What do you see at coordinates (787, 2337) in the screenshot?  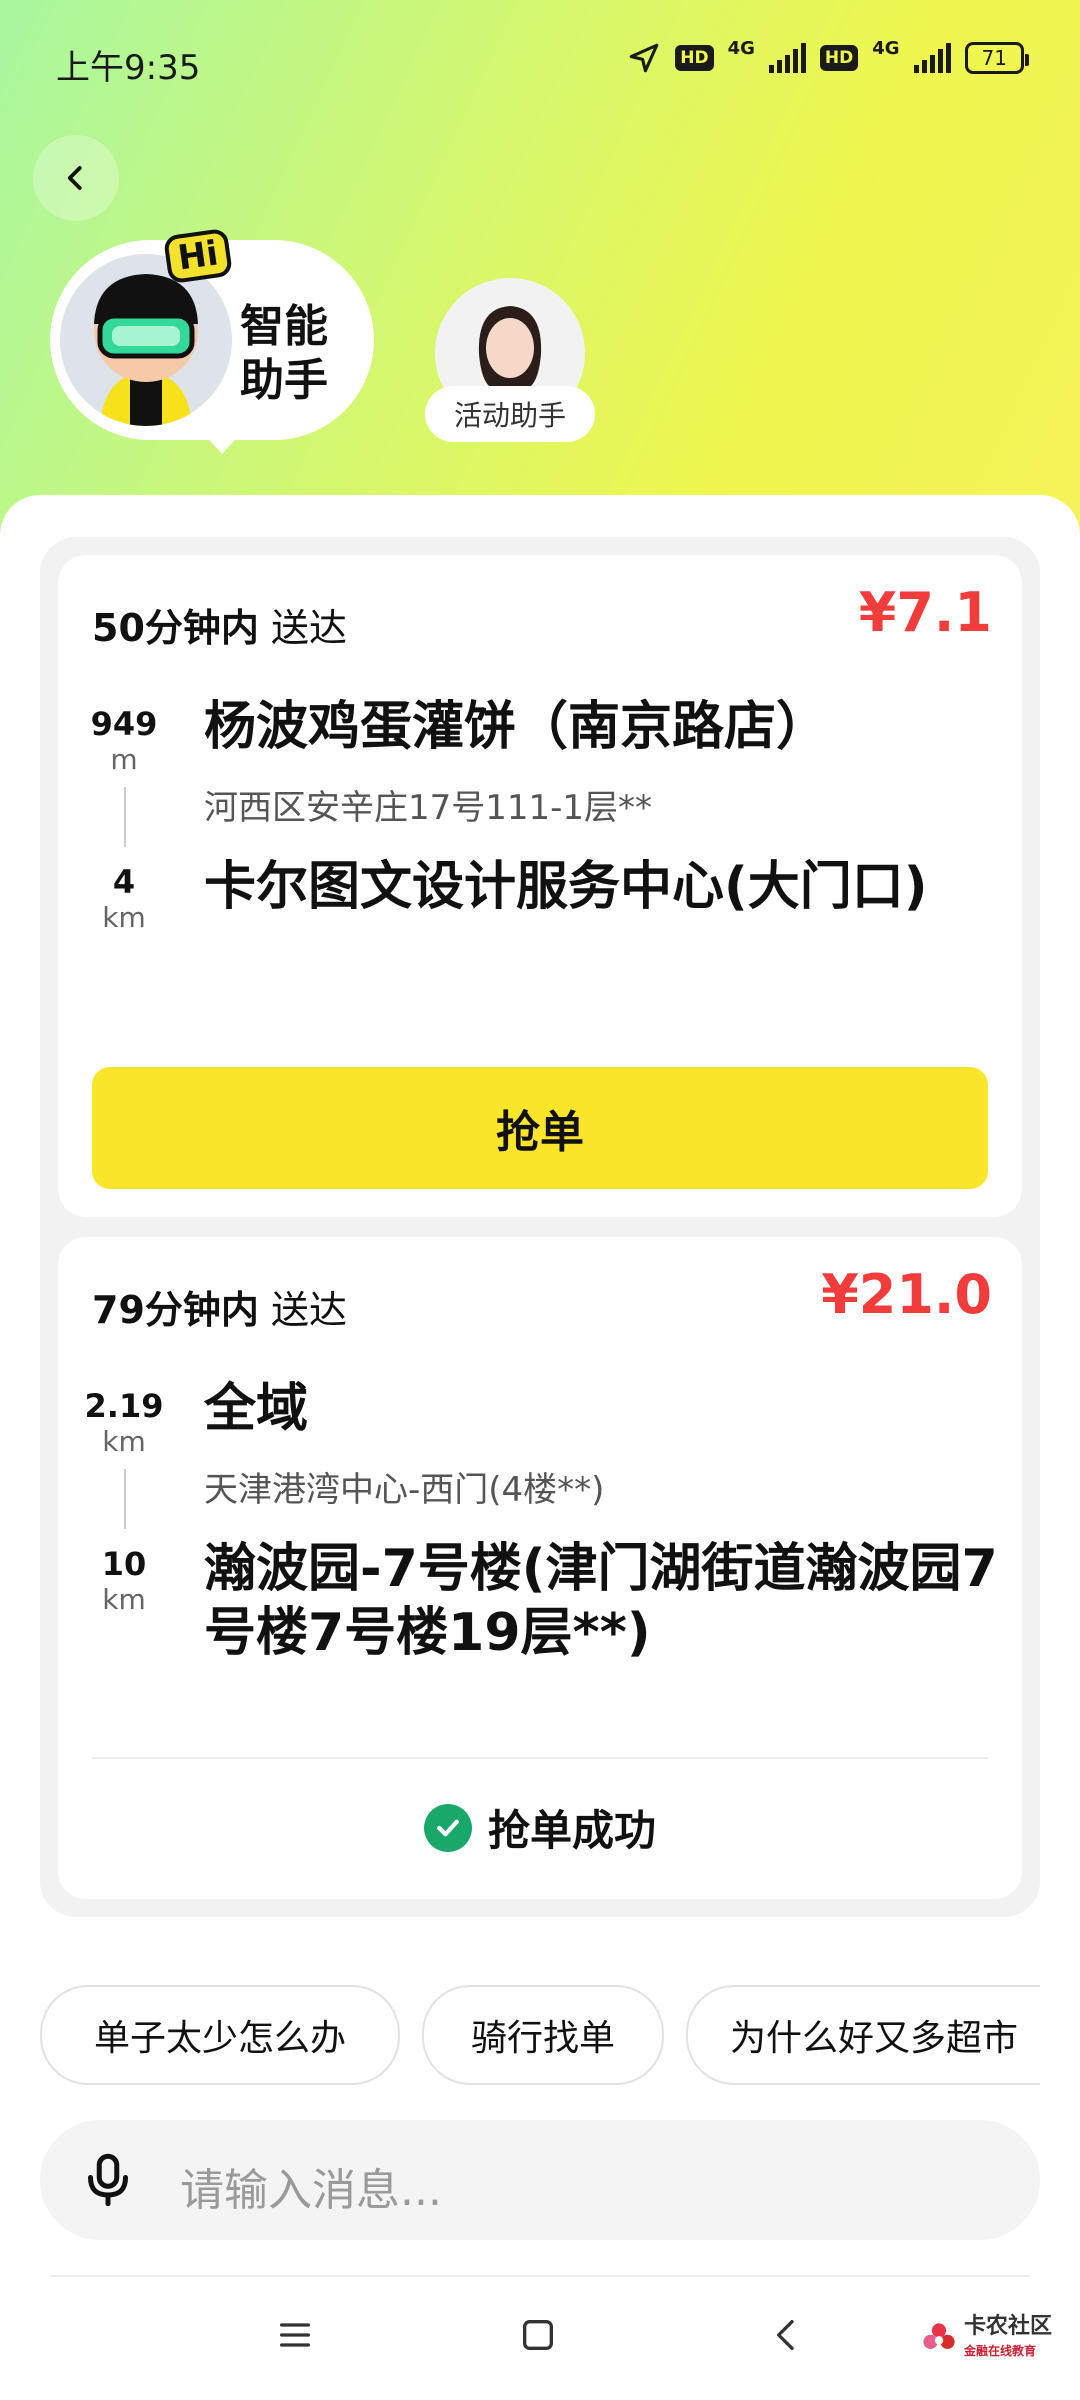 I see `back-nav-button` at bounding box center [787, 2337].